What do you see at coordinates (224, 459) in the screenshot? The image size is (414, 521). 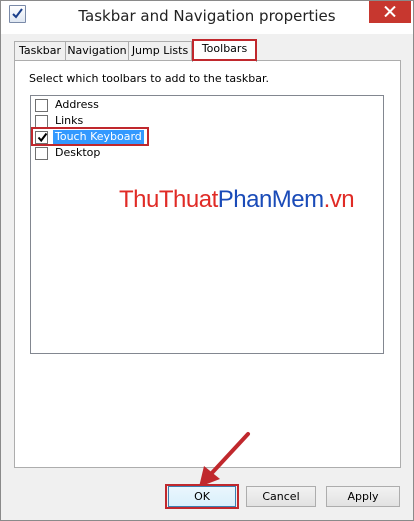 I see `annotation-arrow-icon` at bounding box center [224, 459].